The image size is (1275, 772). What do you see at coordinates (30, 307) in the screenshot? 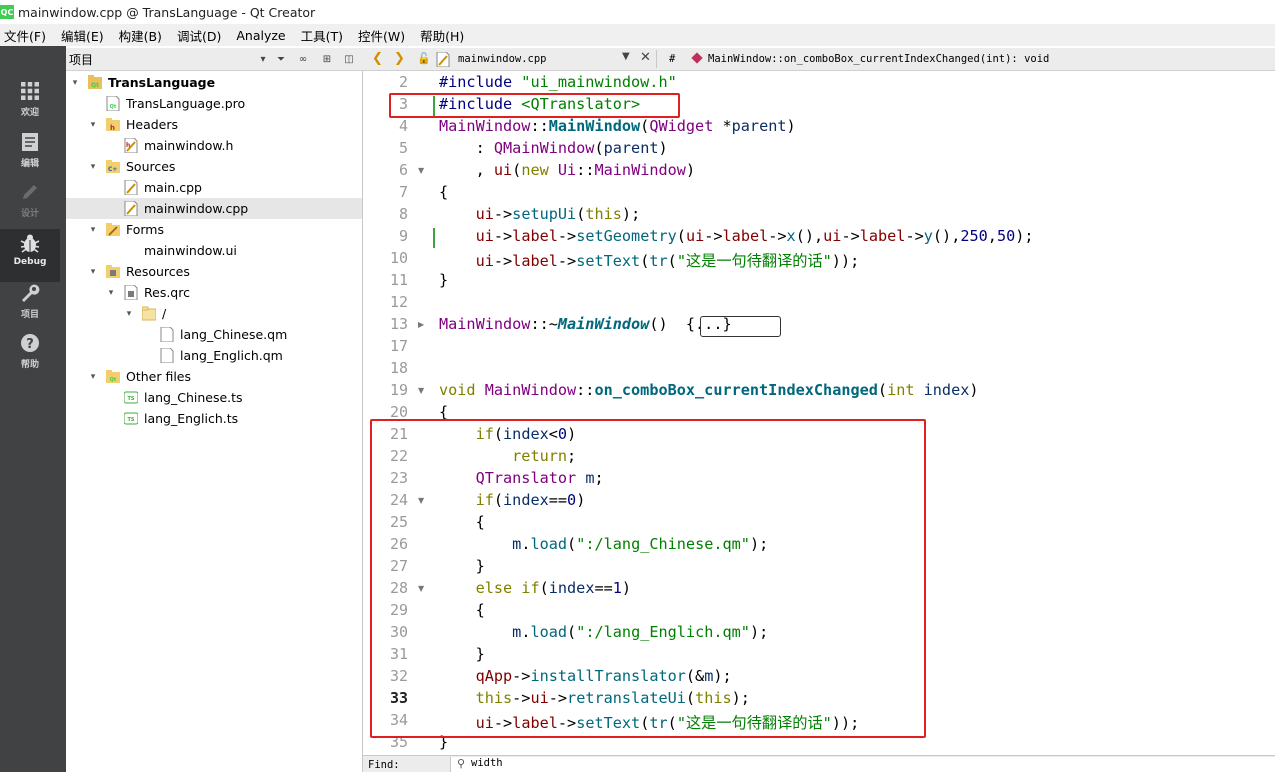
I see `mode-projects: 项目` at bounding box center [30, 307].